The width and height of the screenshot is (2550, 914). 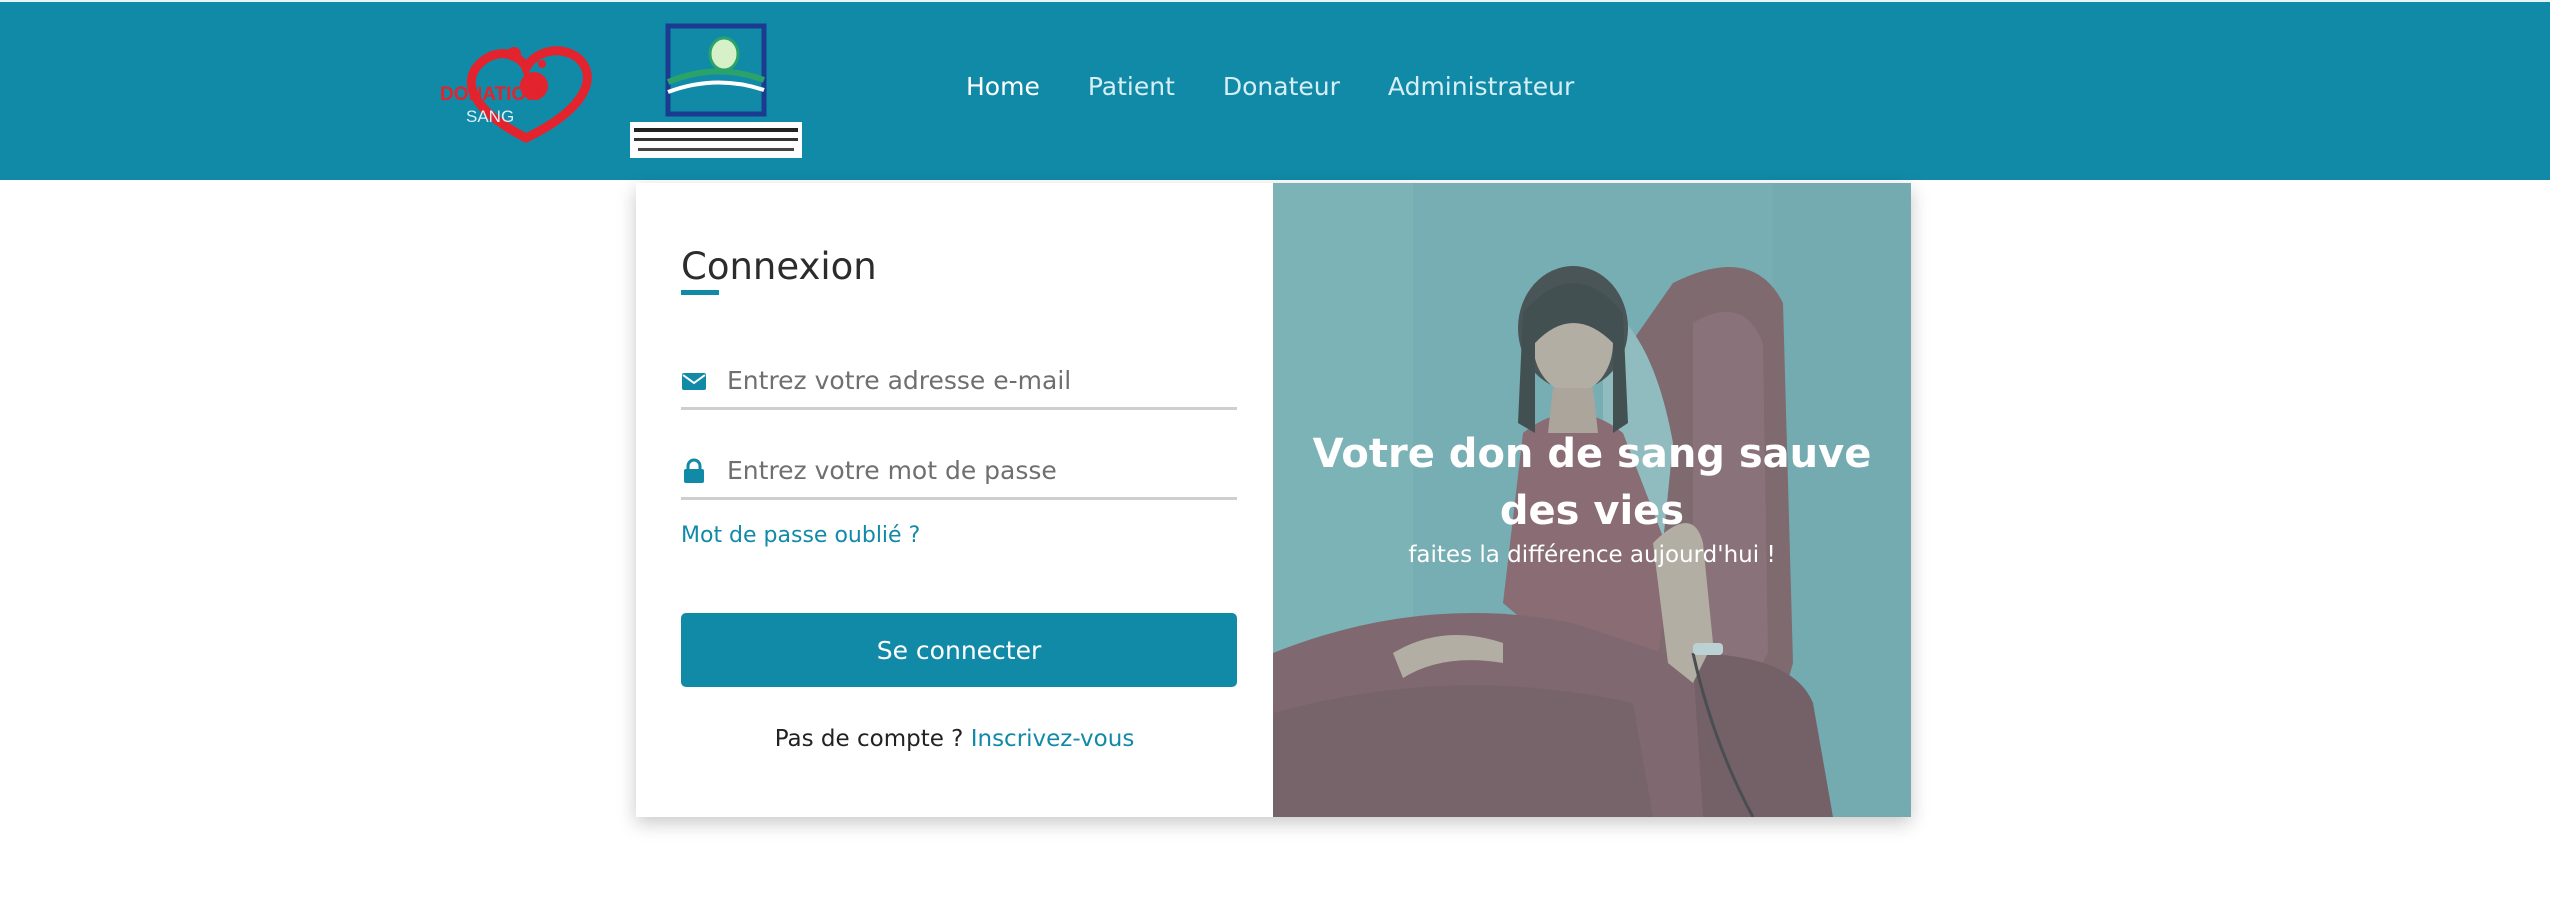 I want to click on password-input, so click(x=977, y=470).